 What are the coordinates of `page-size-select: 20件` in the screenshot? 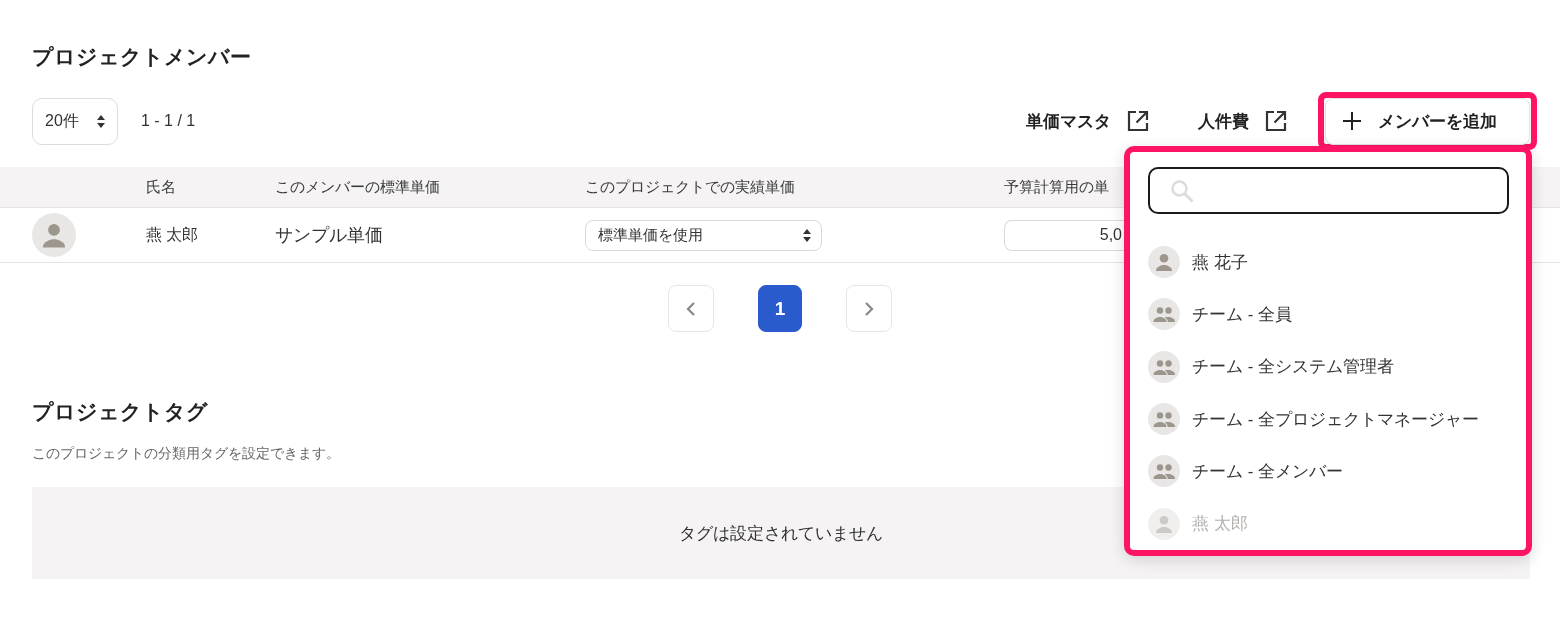 It's located at (75, 121).